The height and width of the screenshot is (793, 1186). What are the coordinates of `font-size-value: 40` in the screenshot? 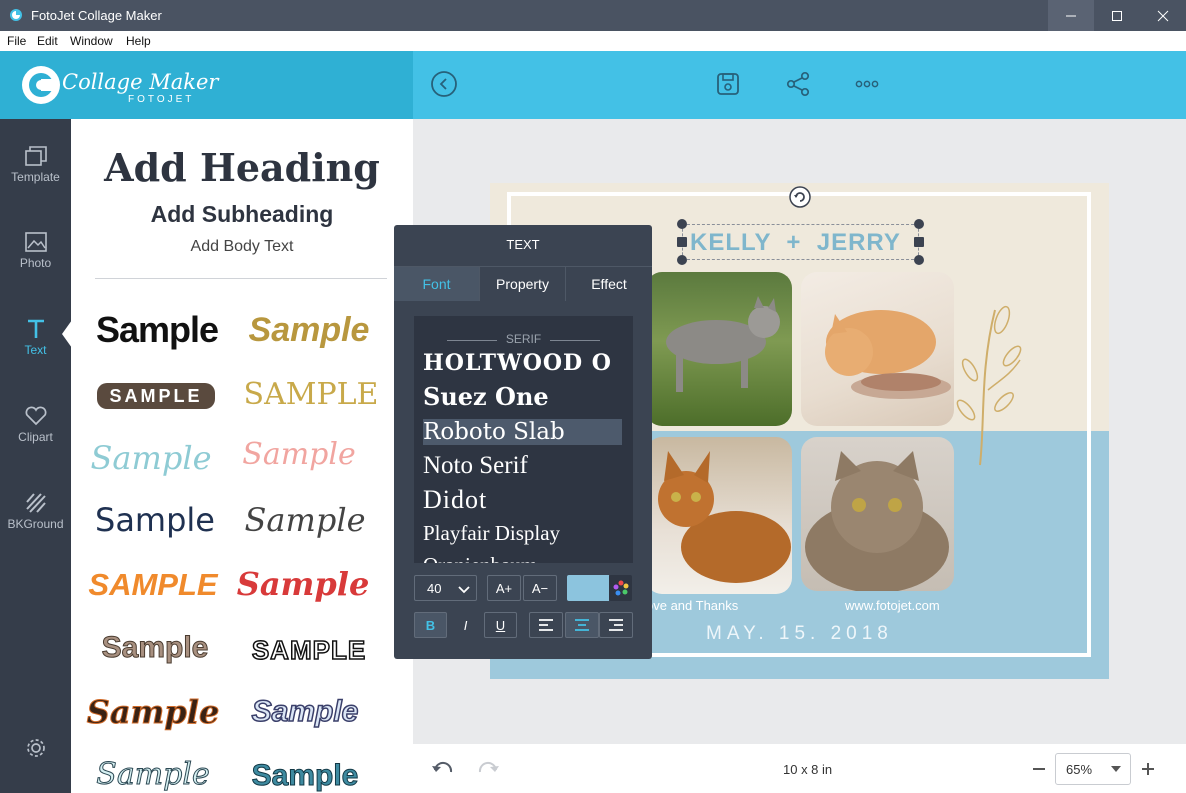 It's located at (434, 588).